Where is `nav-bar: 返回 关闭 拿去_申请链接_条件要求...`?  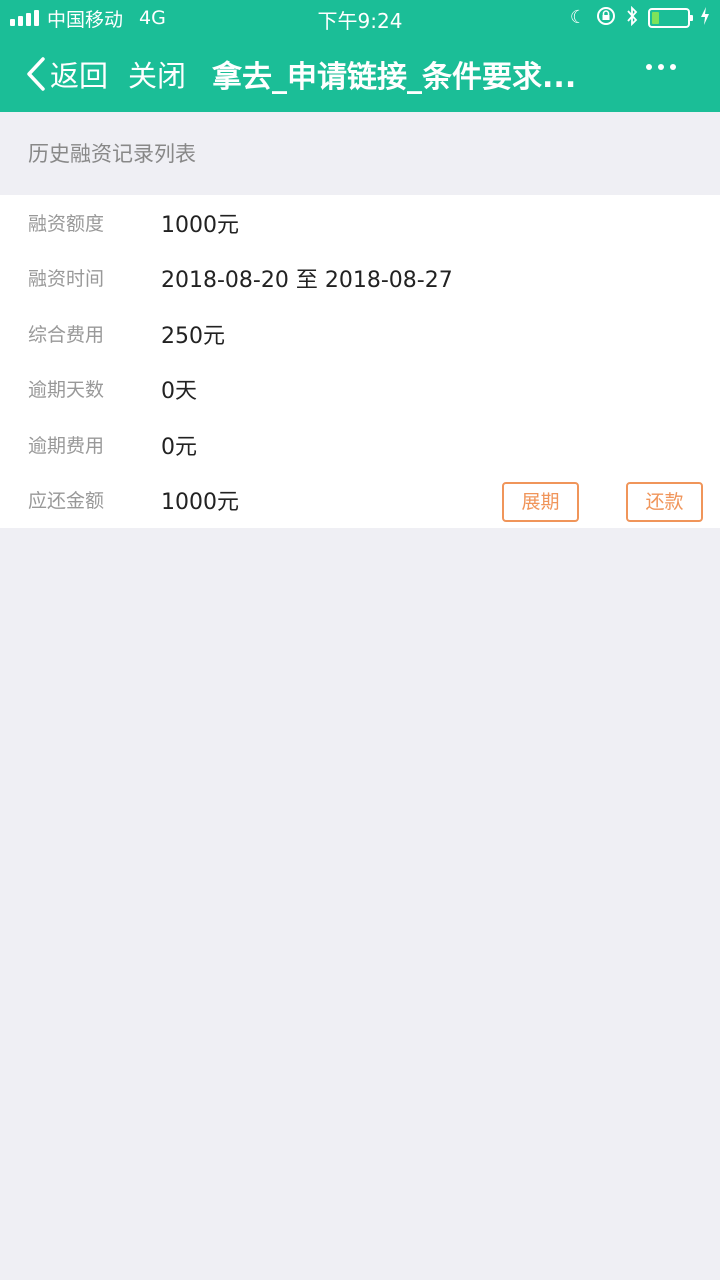 nav-bar: 返回 关闭 拿去_申请链接_条件要求... is located at coordinates (360, 74).